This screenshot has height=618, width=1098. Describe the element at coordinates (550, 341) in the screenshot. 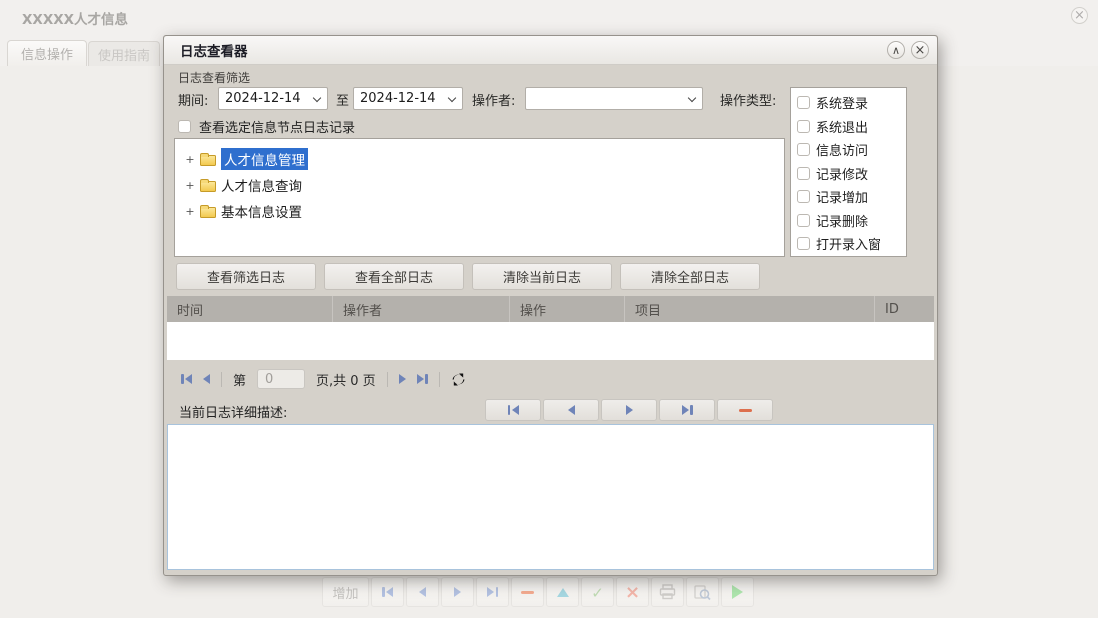

I see `log-table-body` at that location.